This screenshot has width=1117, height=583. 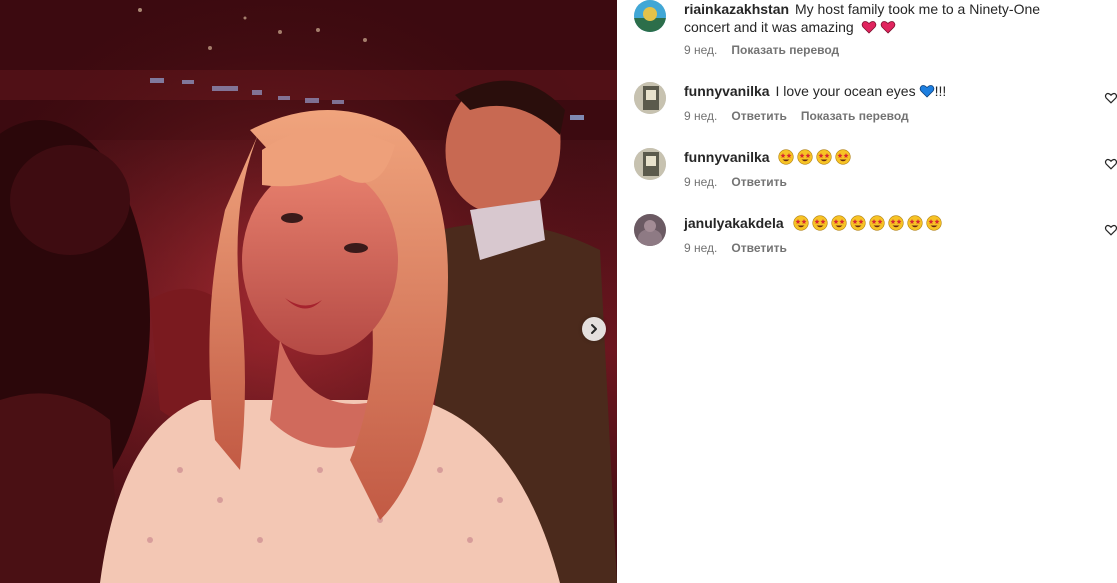 What do you see at coordinates (886, 168) in the screenshot?
I see `comment-body: funnyvanilka 9 нед. Ответить` at bounding box center [886, 168].